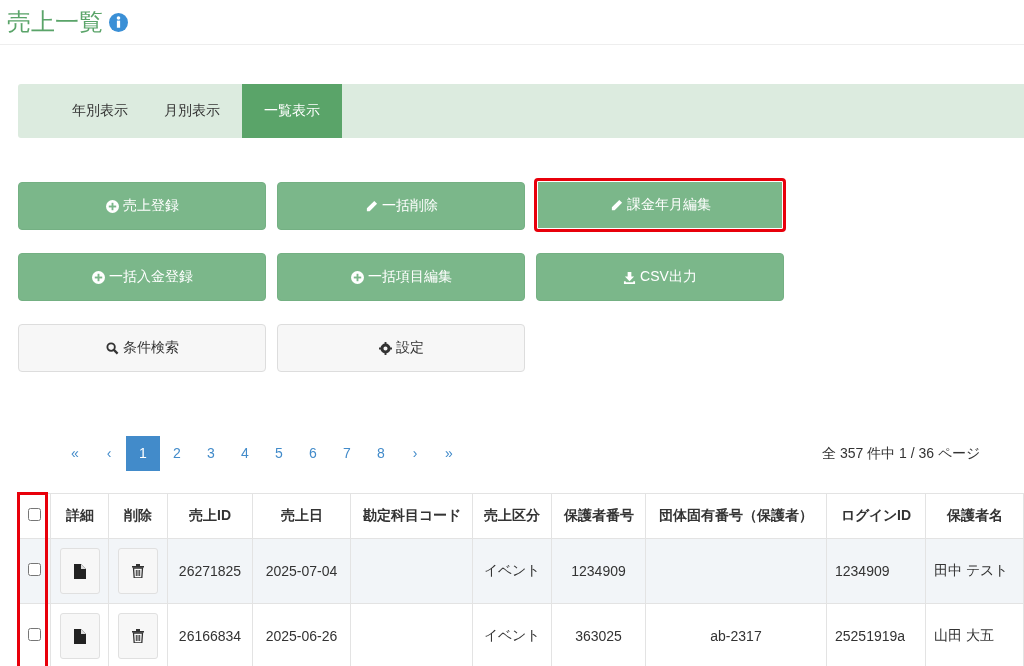 The height and width of the screenshot is (666, 1024). What do you see at coordinates (301, 571) in the screenshot?
I see `table-cell: 2025-07-04` at bounding box center [301, 571].